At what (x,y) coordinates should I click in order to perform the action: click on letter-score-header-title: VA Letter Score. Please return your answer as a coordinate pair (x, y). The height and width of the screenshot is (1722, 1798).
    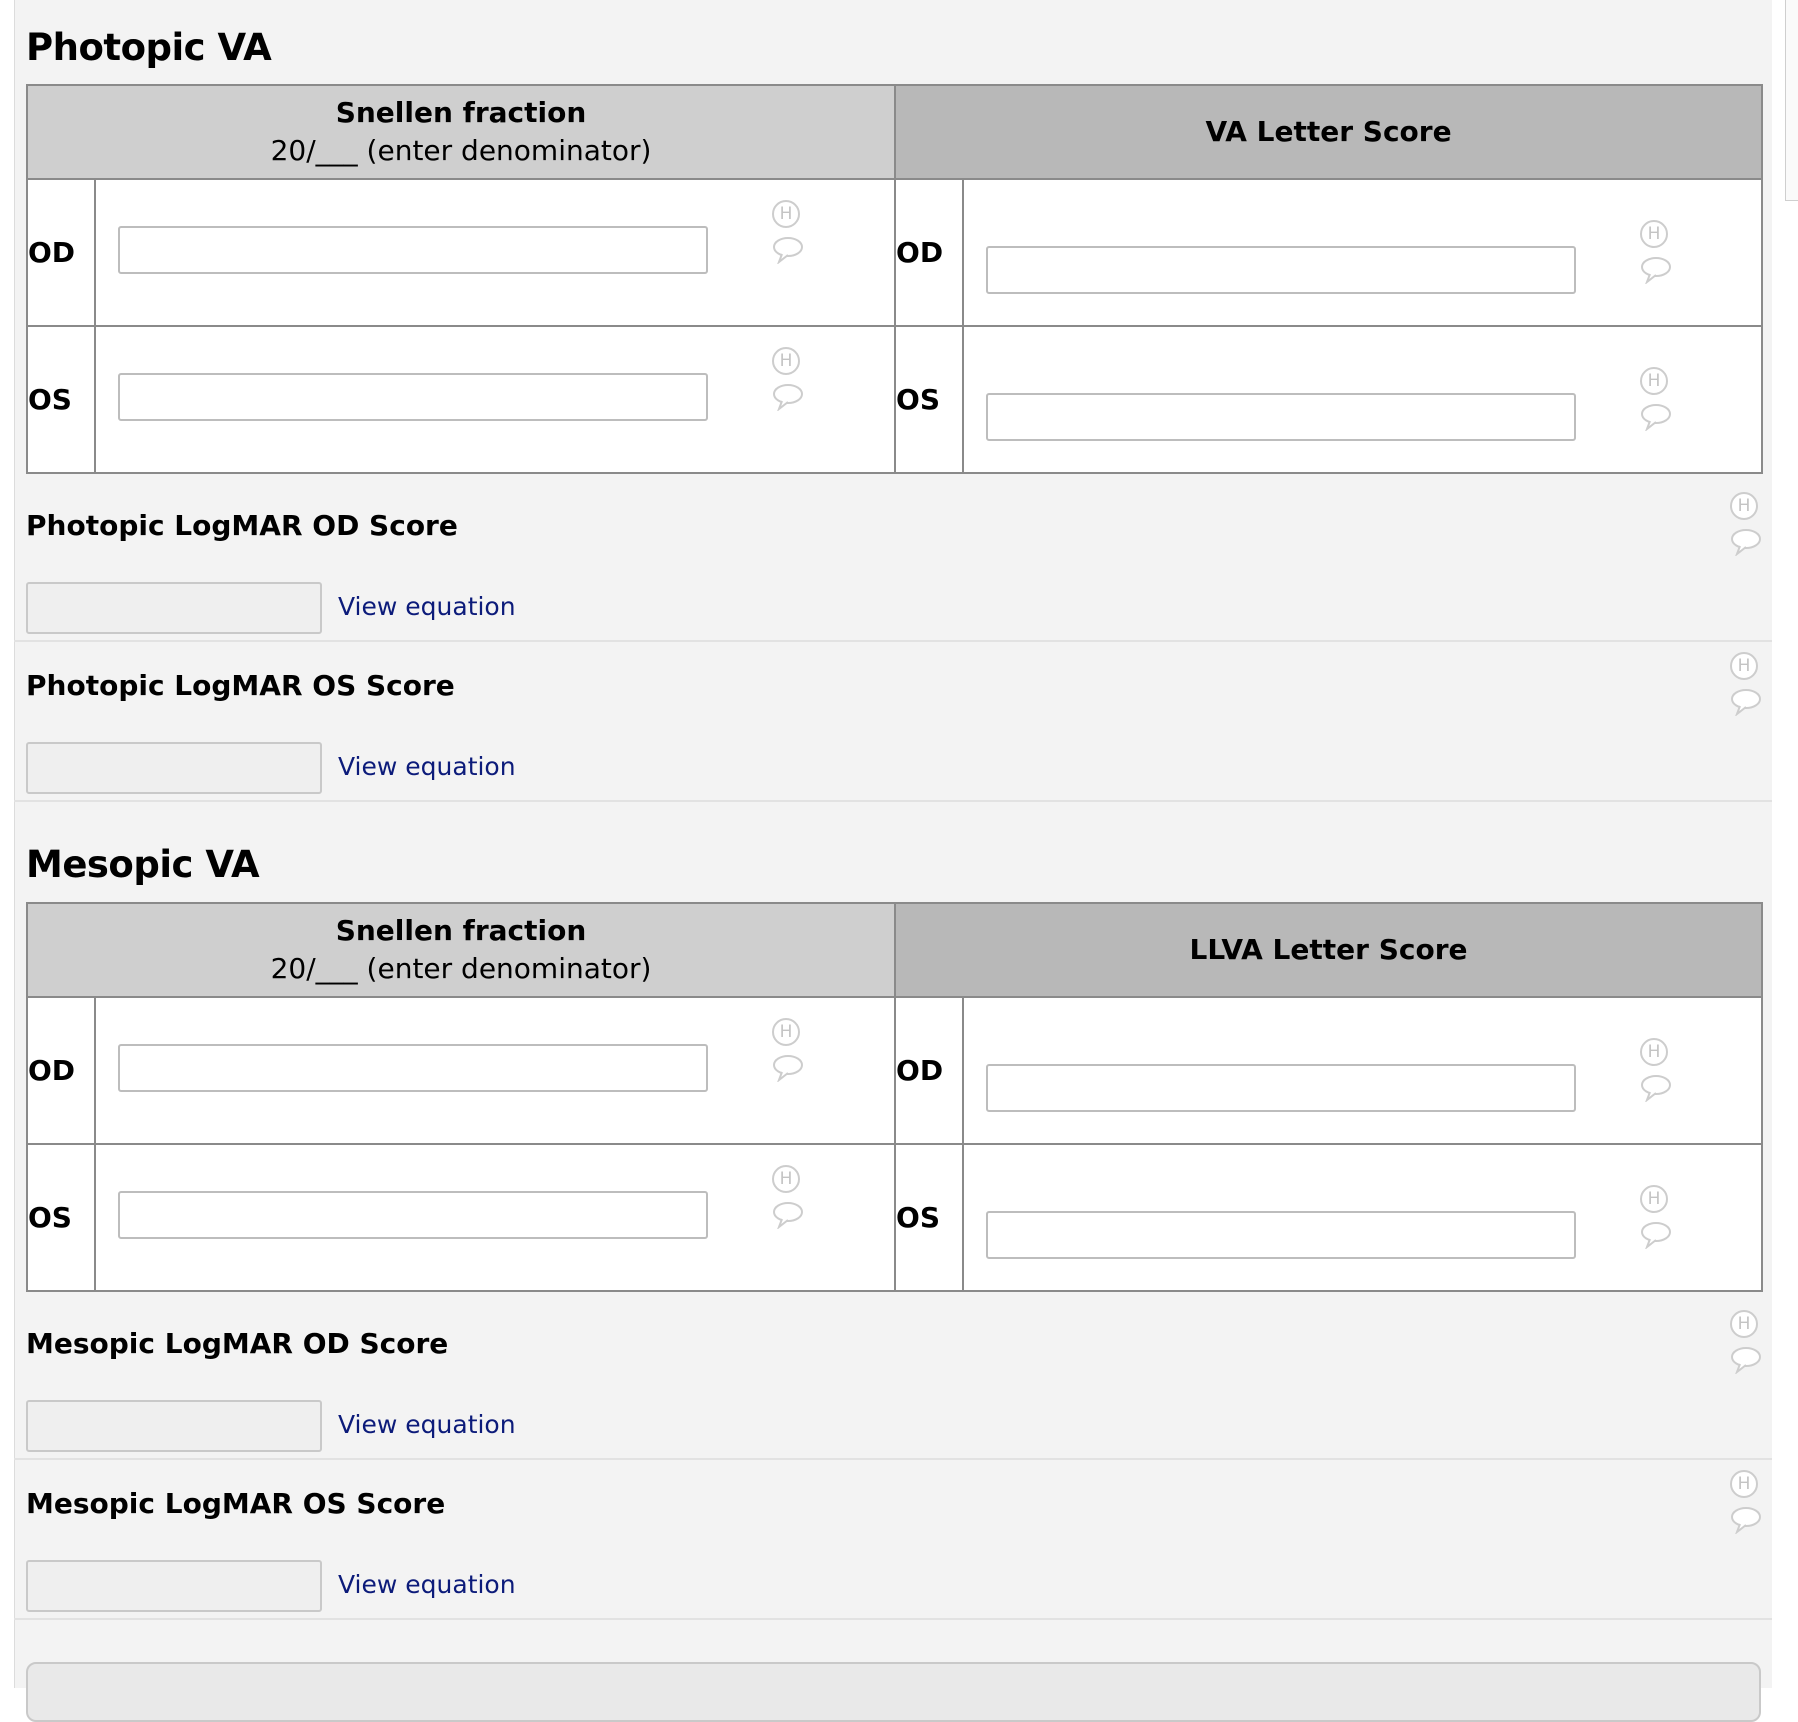
    Looking at the image, I should click on (1328, 131).